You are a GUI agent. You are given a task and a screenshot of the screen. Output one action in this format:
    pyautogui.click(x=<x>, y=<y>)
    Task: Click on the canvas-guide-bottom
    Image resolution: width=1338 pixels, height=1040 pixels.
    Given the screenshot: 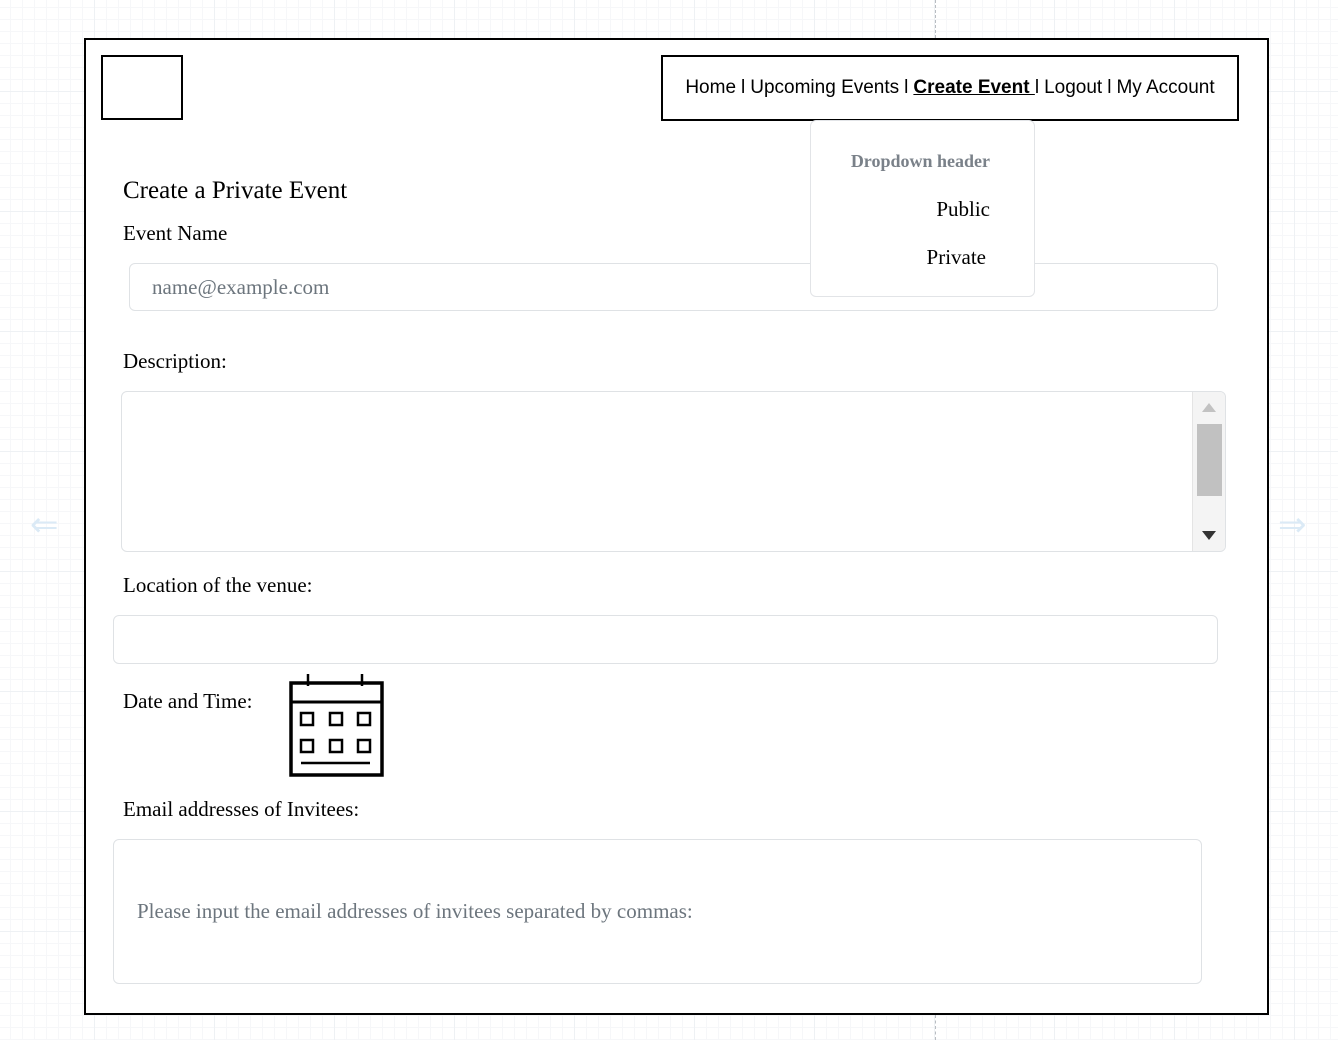 What is the action you would take?
    pyautogui.click(x=935, y=1027)
    